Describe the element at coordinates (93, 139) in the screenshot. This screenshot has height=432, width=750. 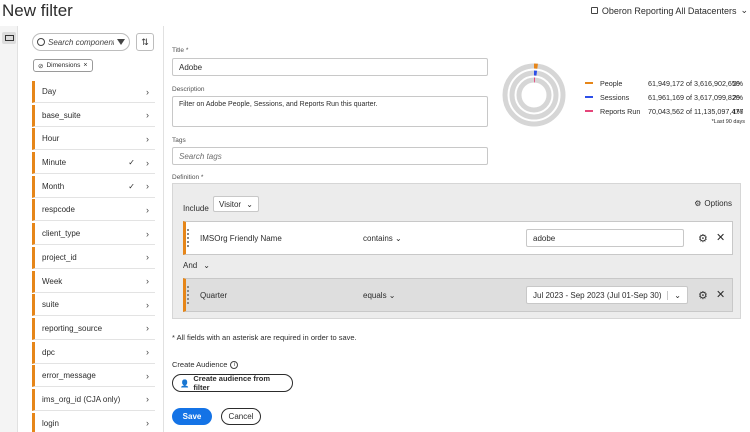
I see `dimension-item: Hour ›` at that location.